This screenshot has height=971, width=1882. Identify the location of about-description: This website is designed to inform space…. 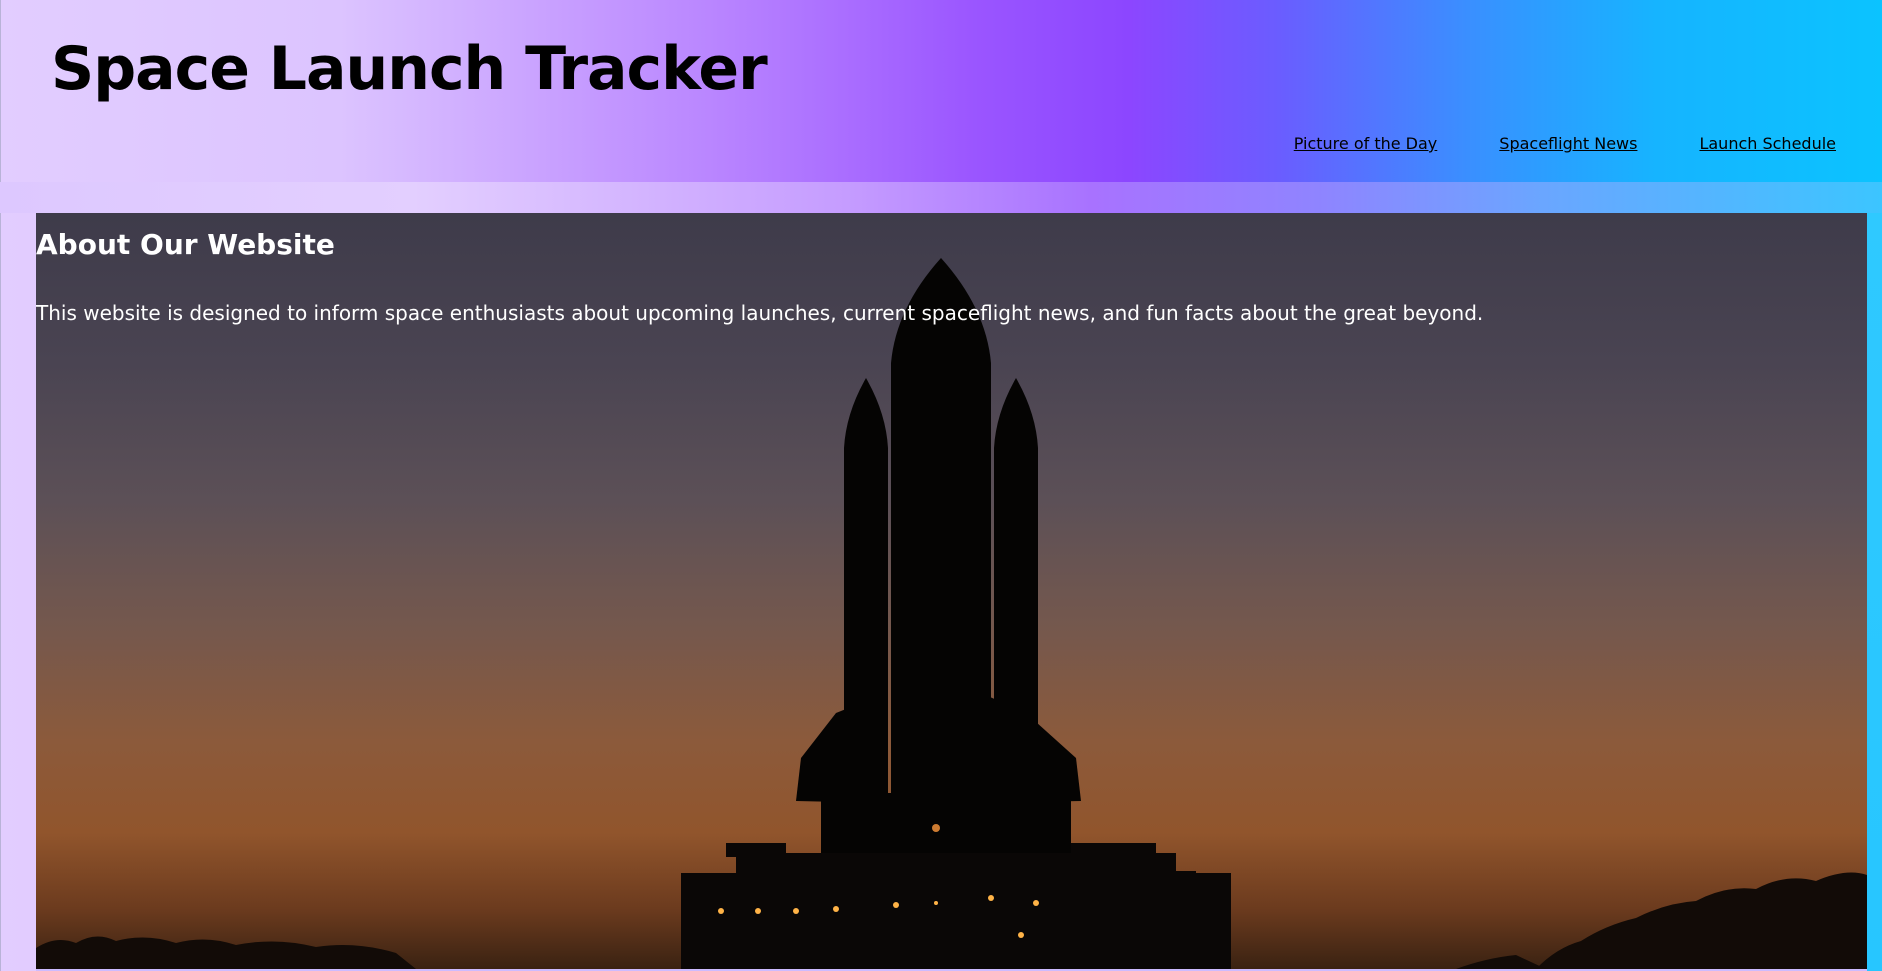
(760, 313).